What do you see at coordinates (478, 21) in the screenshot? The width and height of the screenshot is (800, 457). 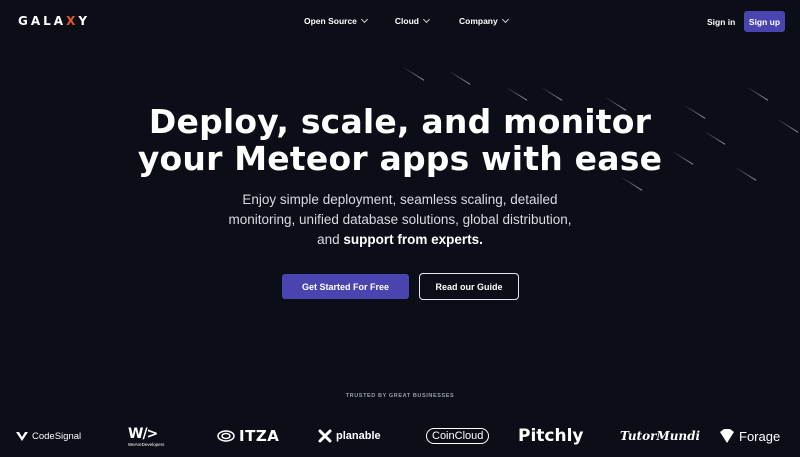 I see `nav-label: Company` at bounding box center [478, 21].